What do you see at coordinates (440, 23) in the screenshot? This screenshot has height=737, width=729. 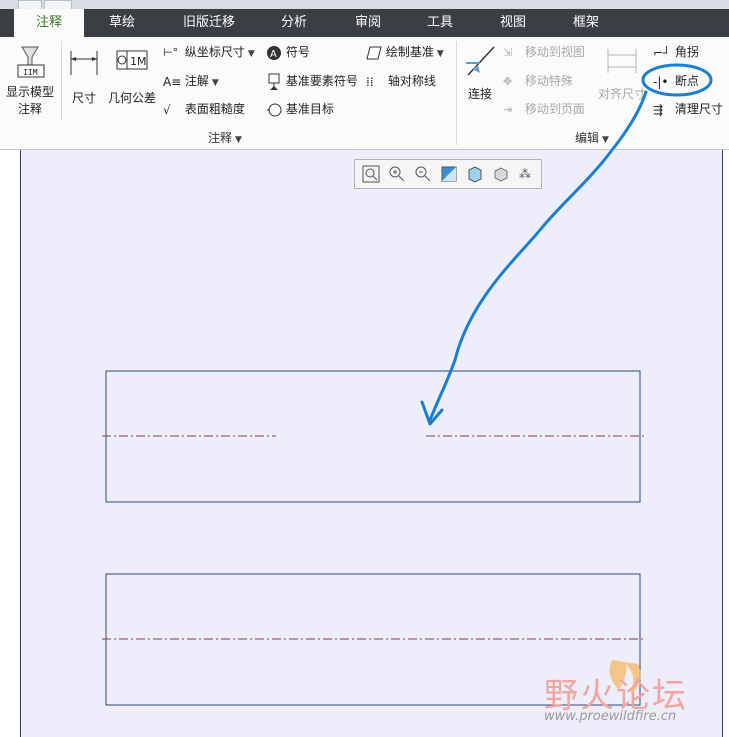 I see `tab-tools: 工具` at bounding box center [440, 23].